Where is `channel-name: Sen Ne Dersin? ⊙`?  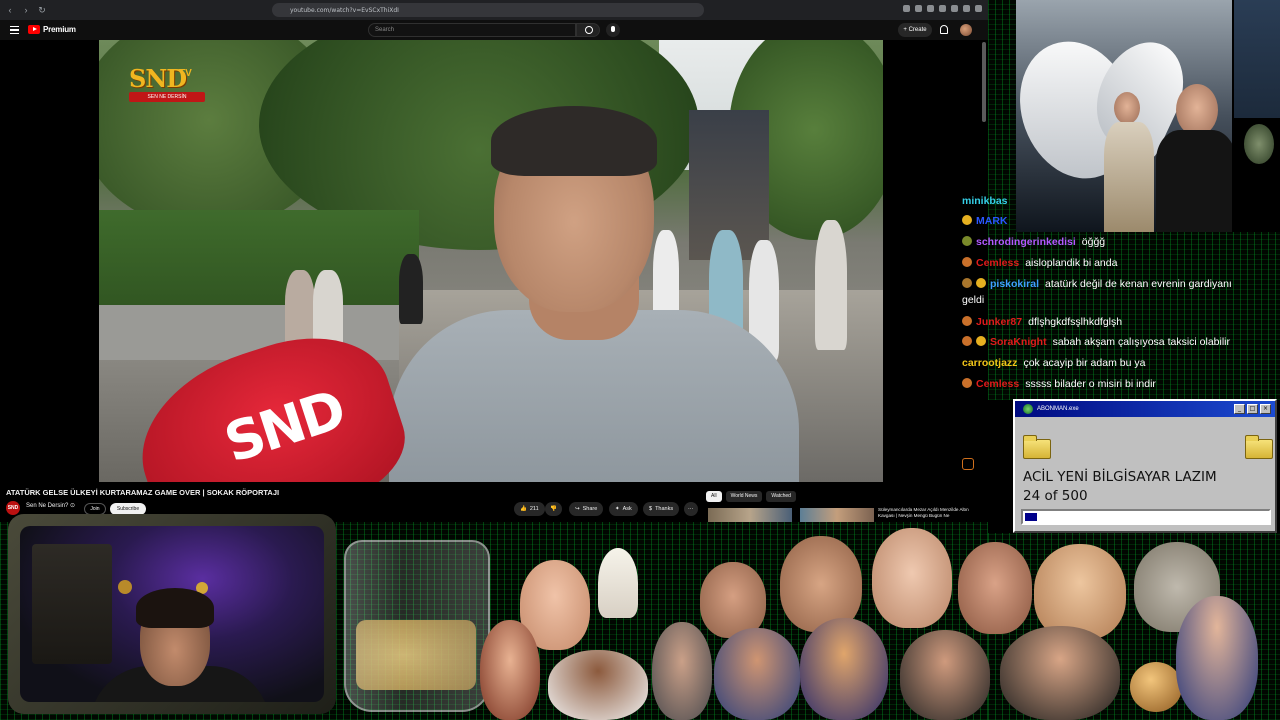 channel-name: Sen Ne Dersin? ⊙ is located at coordinates (50, 505).